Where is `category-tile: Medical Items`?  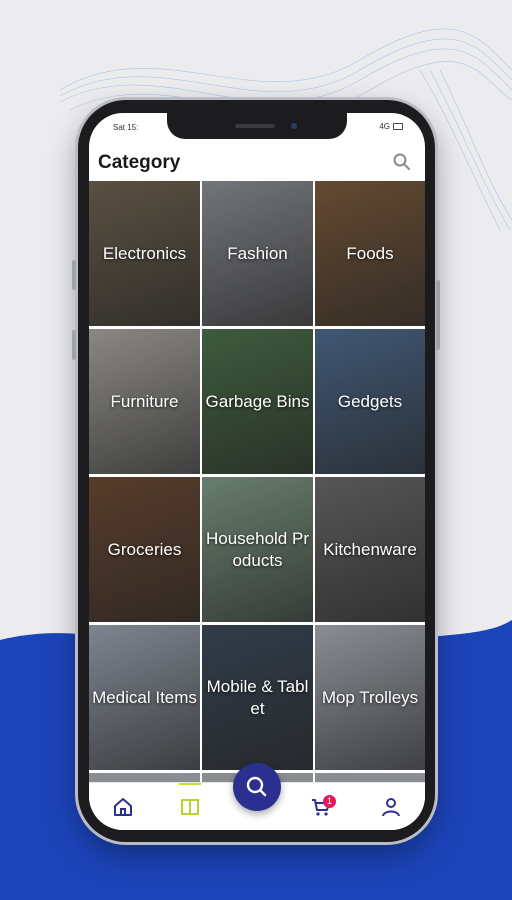
category-tile: Medical Items is located at coordinates (144, 697).